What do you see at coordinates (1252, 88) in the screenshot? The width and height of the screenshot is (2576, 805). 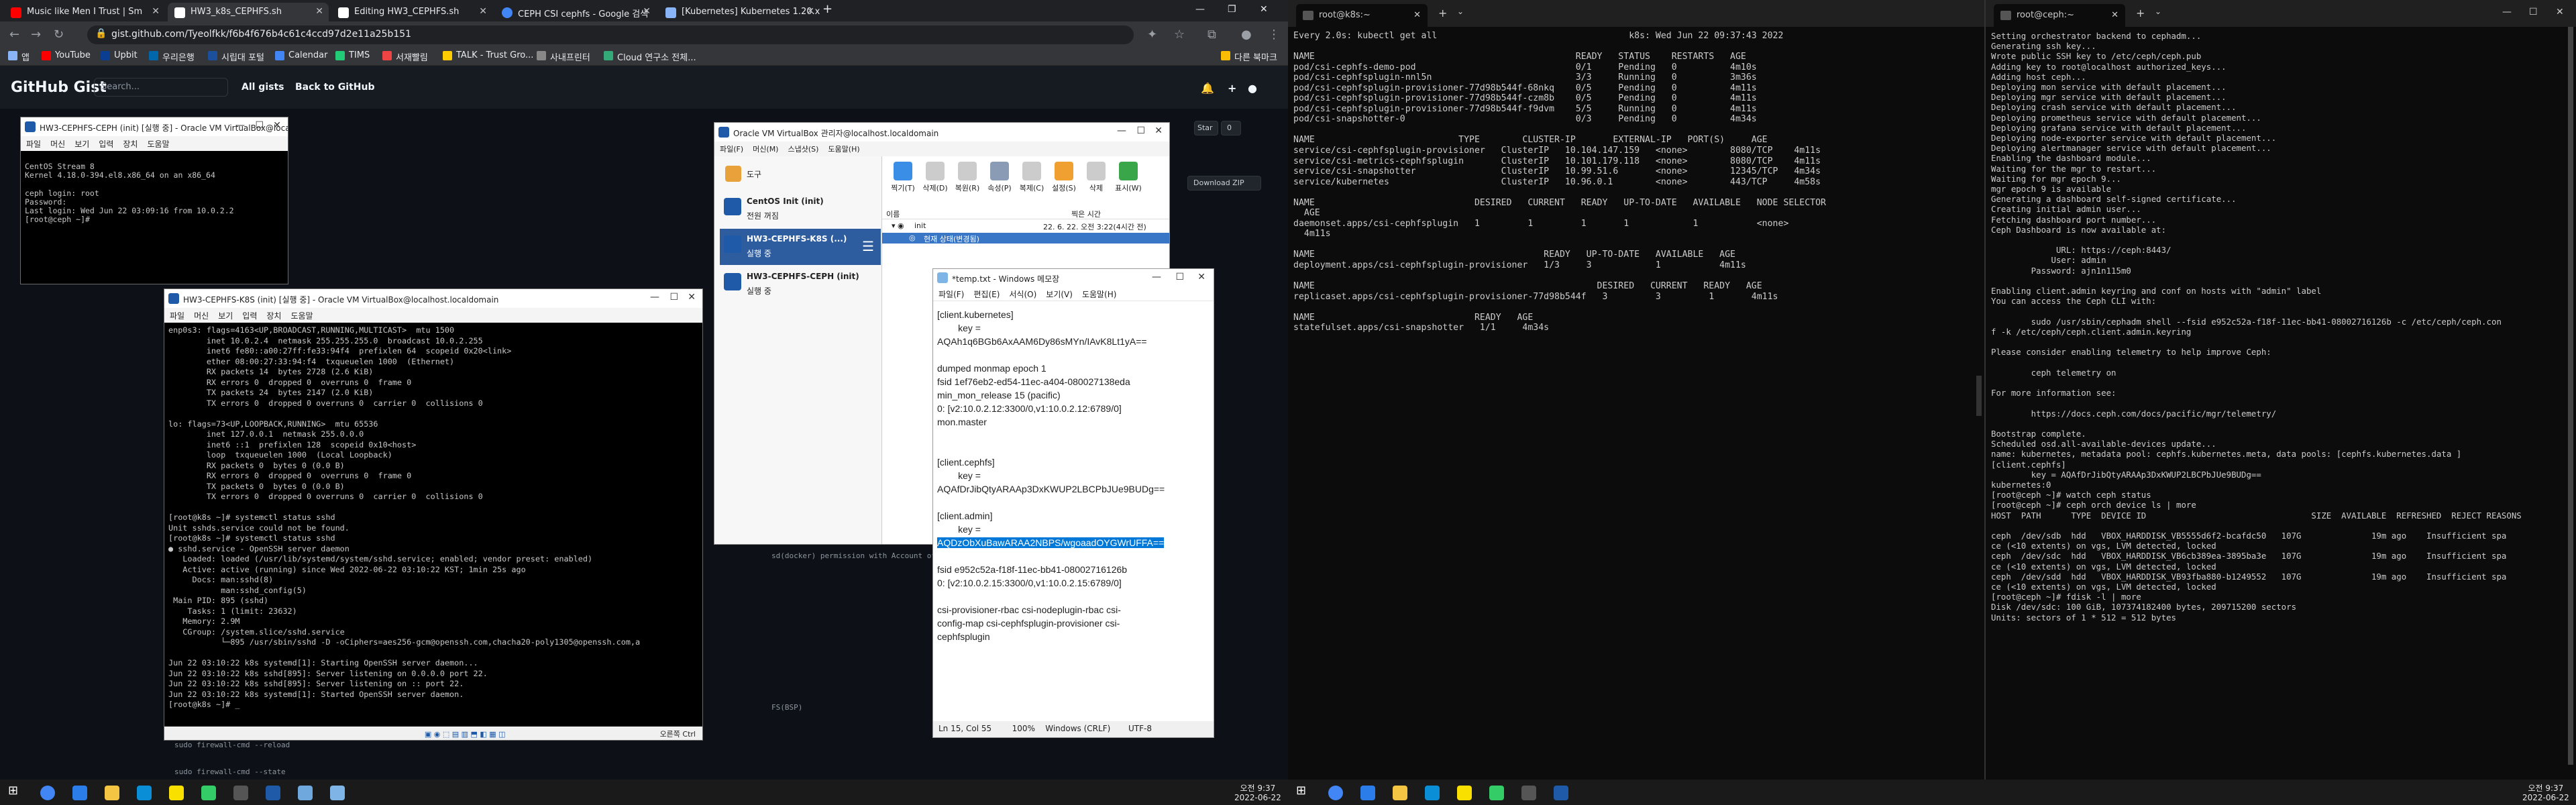 I see `avatar: ●` at bounding box center [1252, 88].